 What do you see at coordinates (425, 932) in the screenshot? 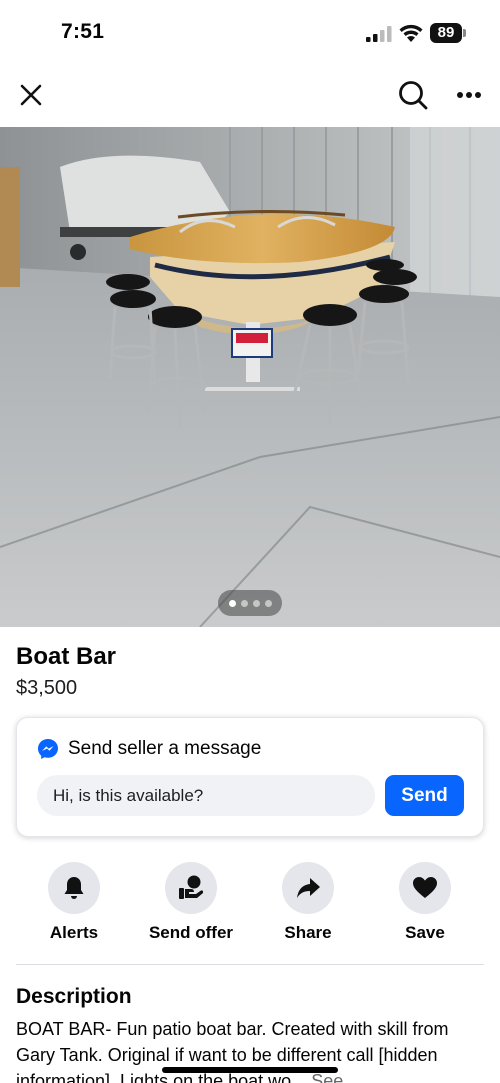
I see `save-label: Save` at bounding box center [425, 932].